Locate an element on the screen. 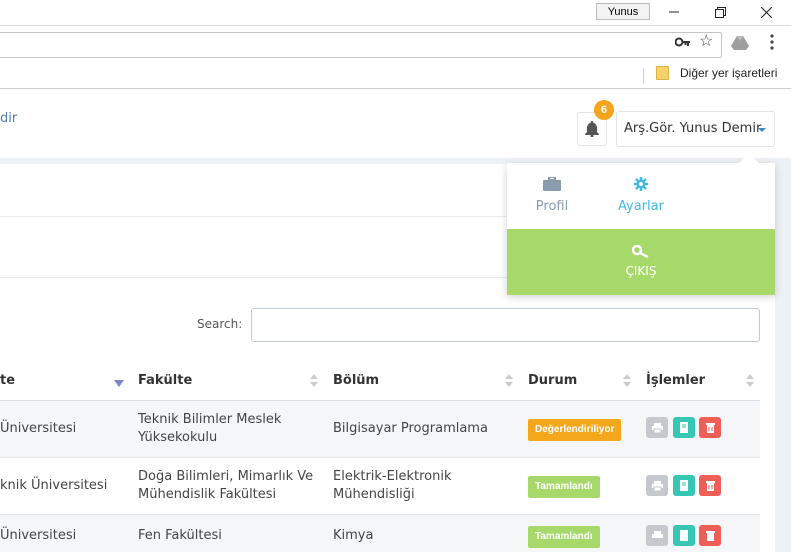 The image size is (791, 552). search-label: Search: is located at coordinates (220, 324).